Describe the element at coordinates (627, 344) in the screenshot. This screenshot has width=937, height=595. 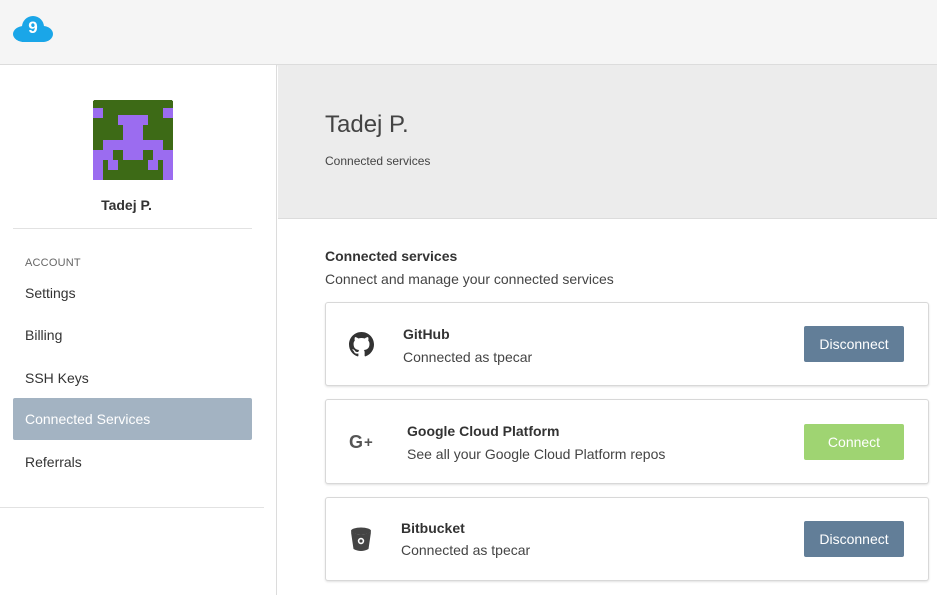
I see `service-card-github: GitHub Connected as tpecar Disconnect` at that location.